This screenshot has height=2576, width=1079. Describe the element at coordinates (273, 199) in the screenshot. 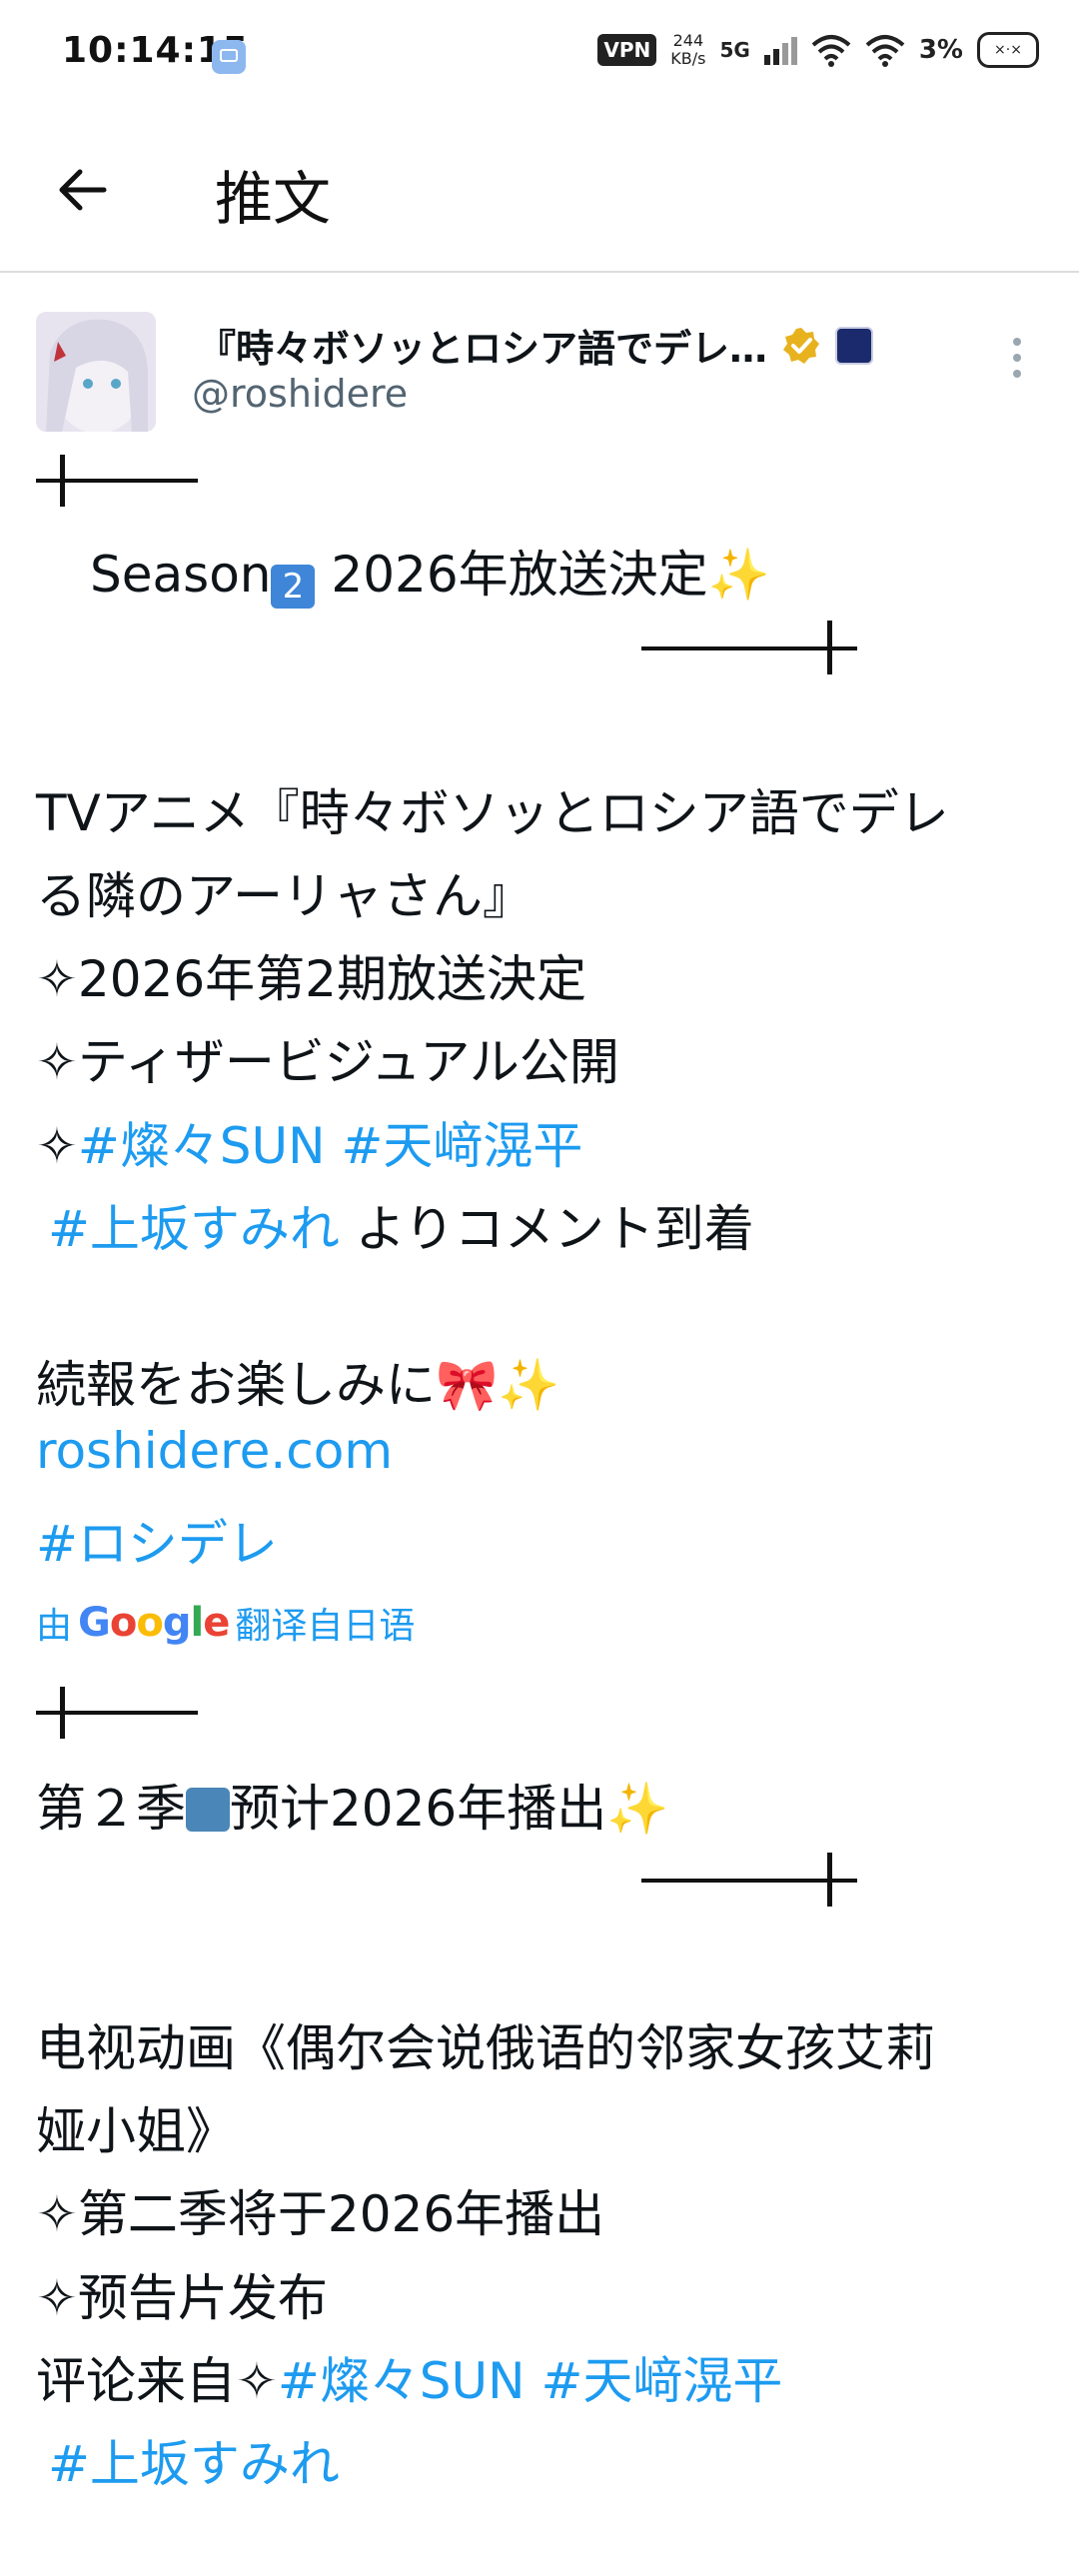

I see `page-title: 推文` at that location.